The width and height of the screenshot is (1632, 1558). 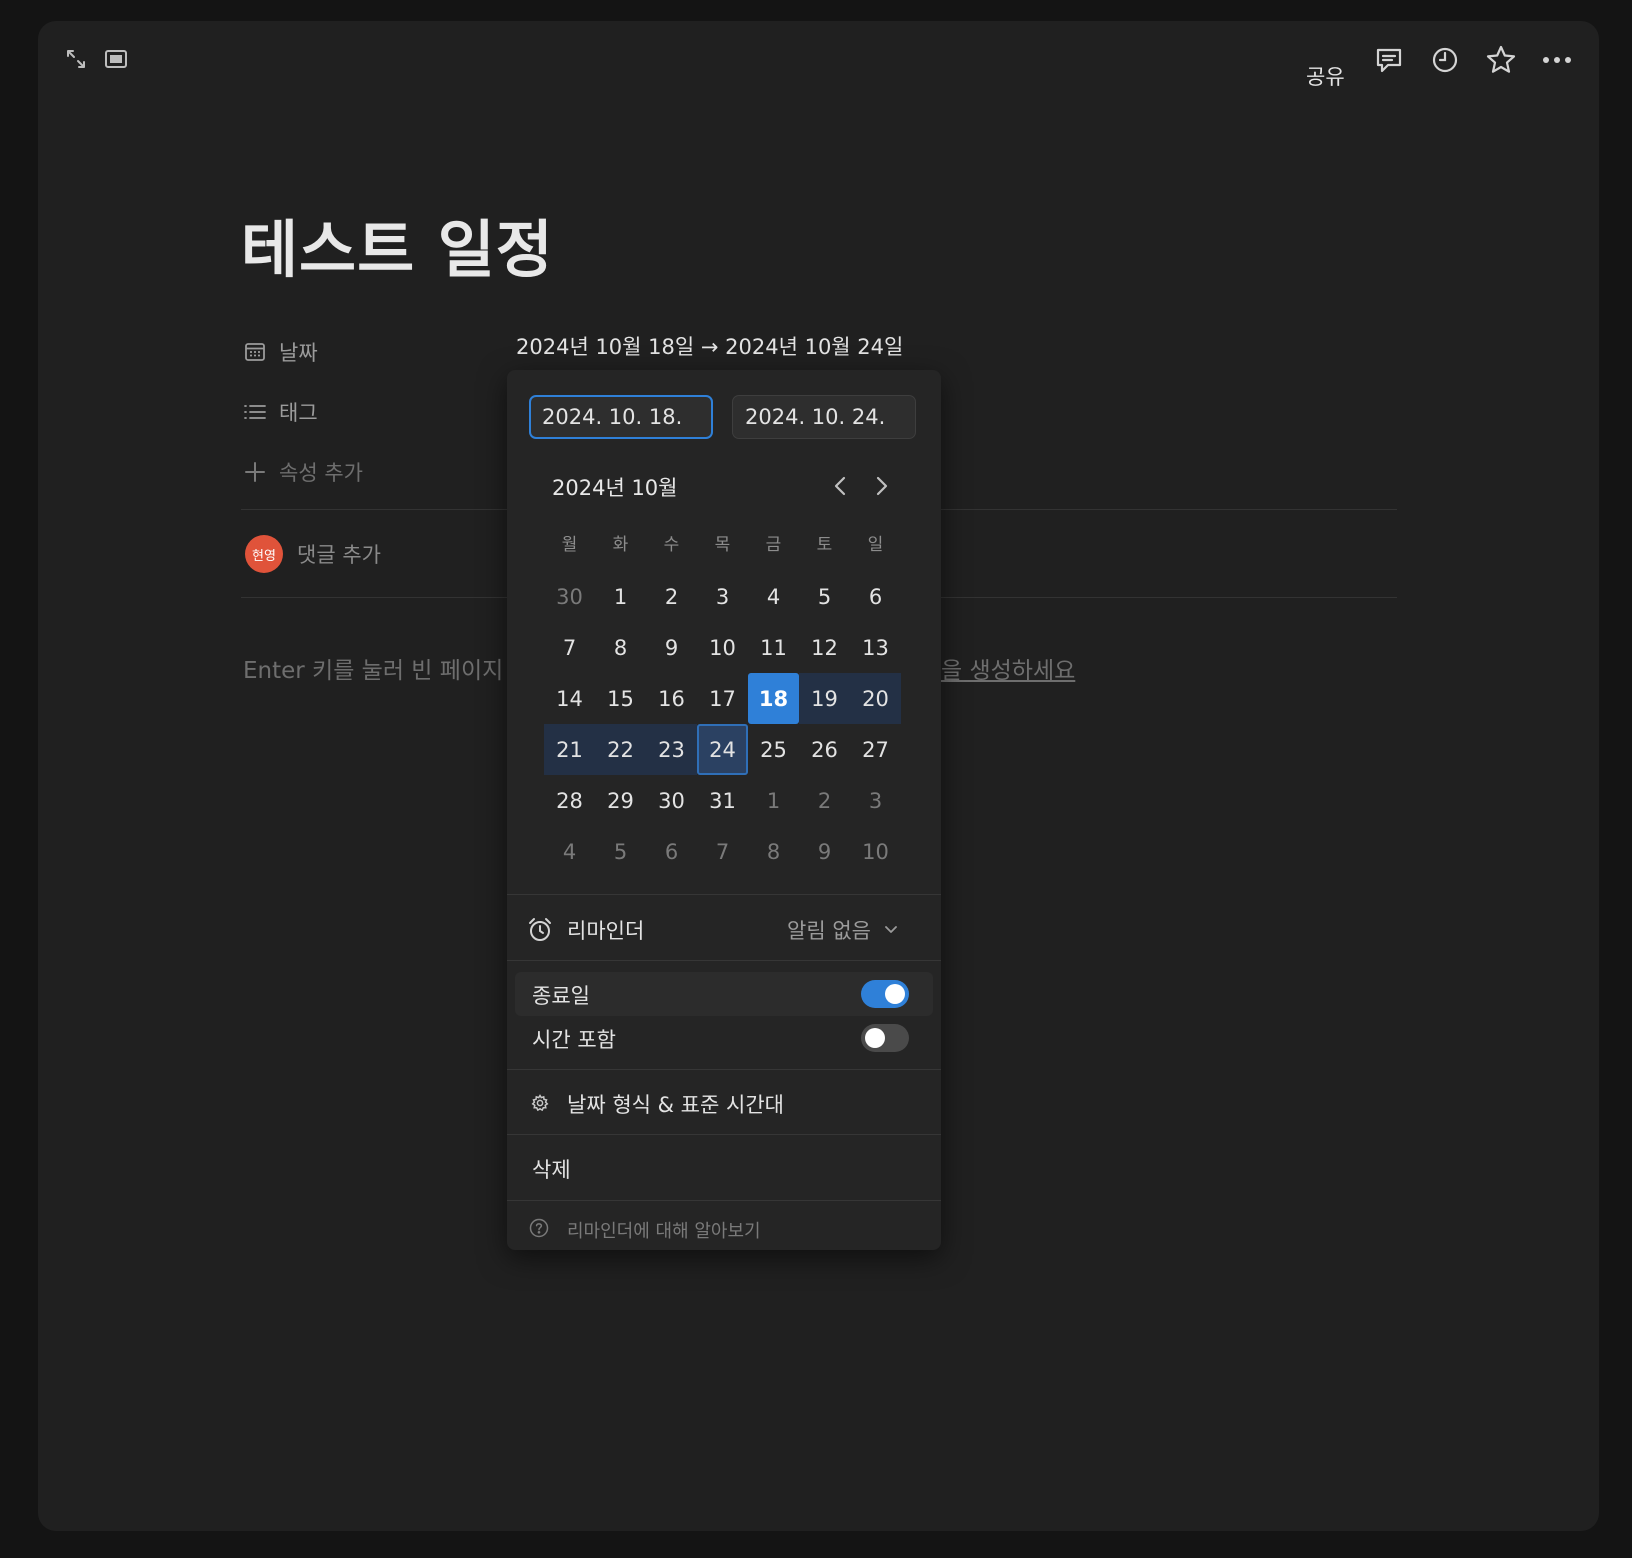 I want to click on date-format-timezone-row: 날짜 형식 & 표준 시간대, so click(x=724, y=1102).